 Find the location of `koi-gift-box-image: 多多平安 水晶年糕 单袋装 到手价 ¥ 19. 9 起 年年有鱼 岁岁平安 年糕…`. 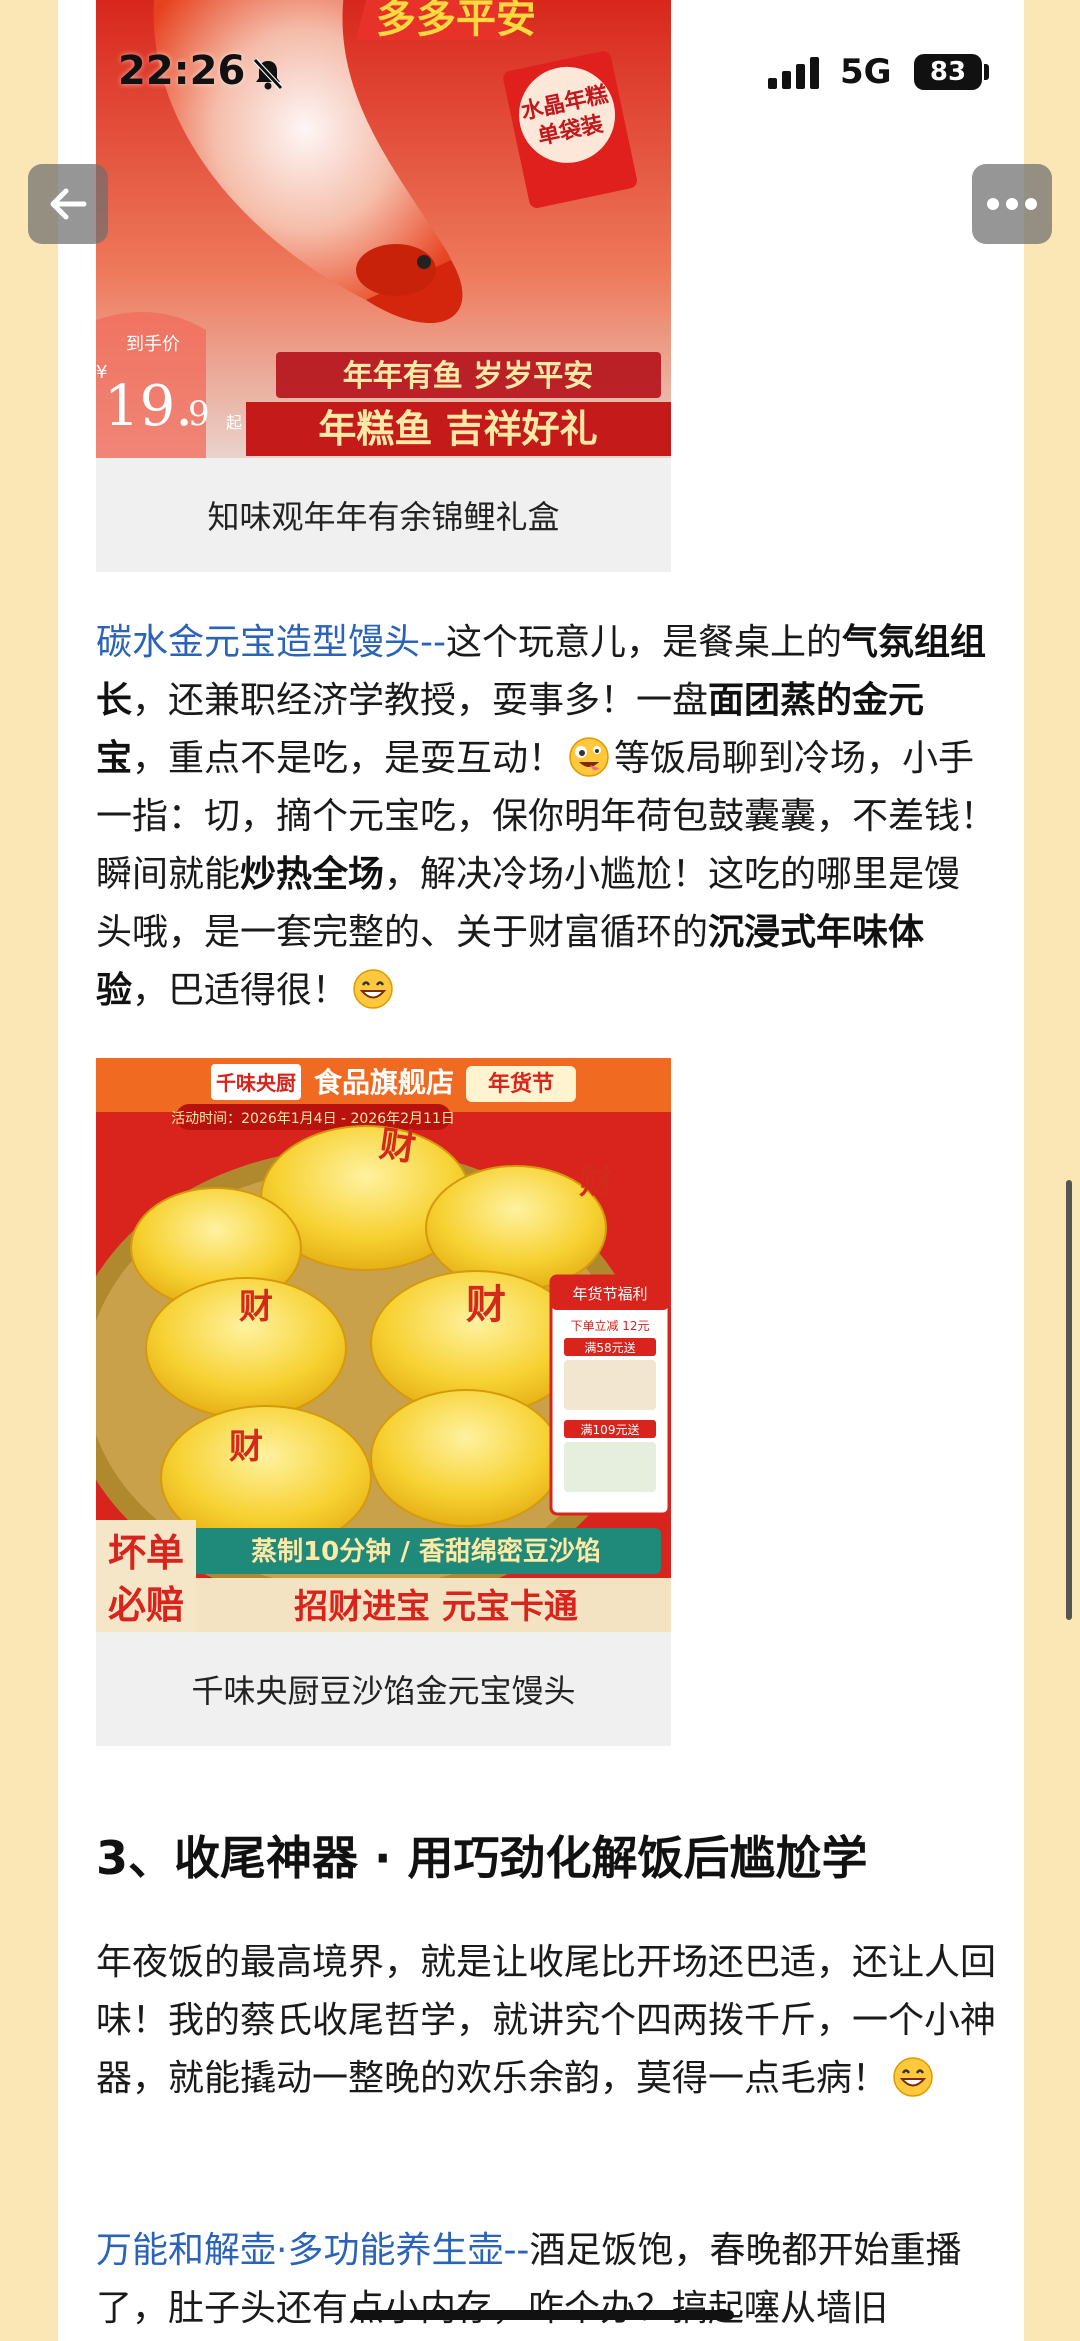

koi-gift-box-image: 多多平安 水晶年糕 单袋装 到手价 ¥ 19. 9 起 年年有鱼 岁岁平安 年糕… is located at coordinates (383, 229).